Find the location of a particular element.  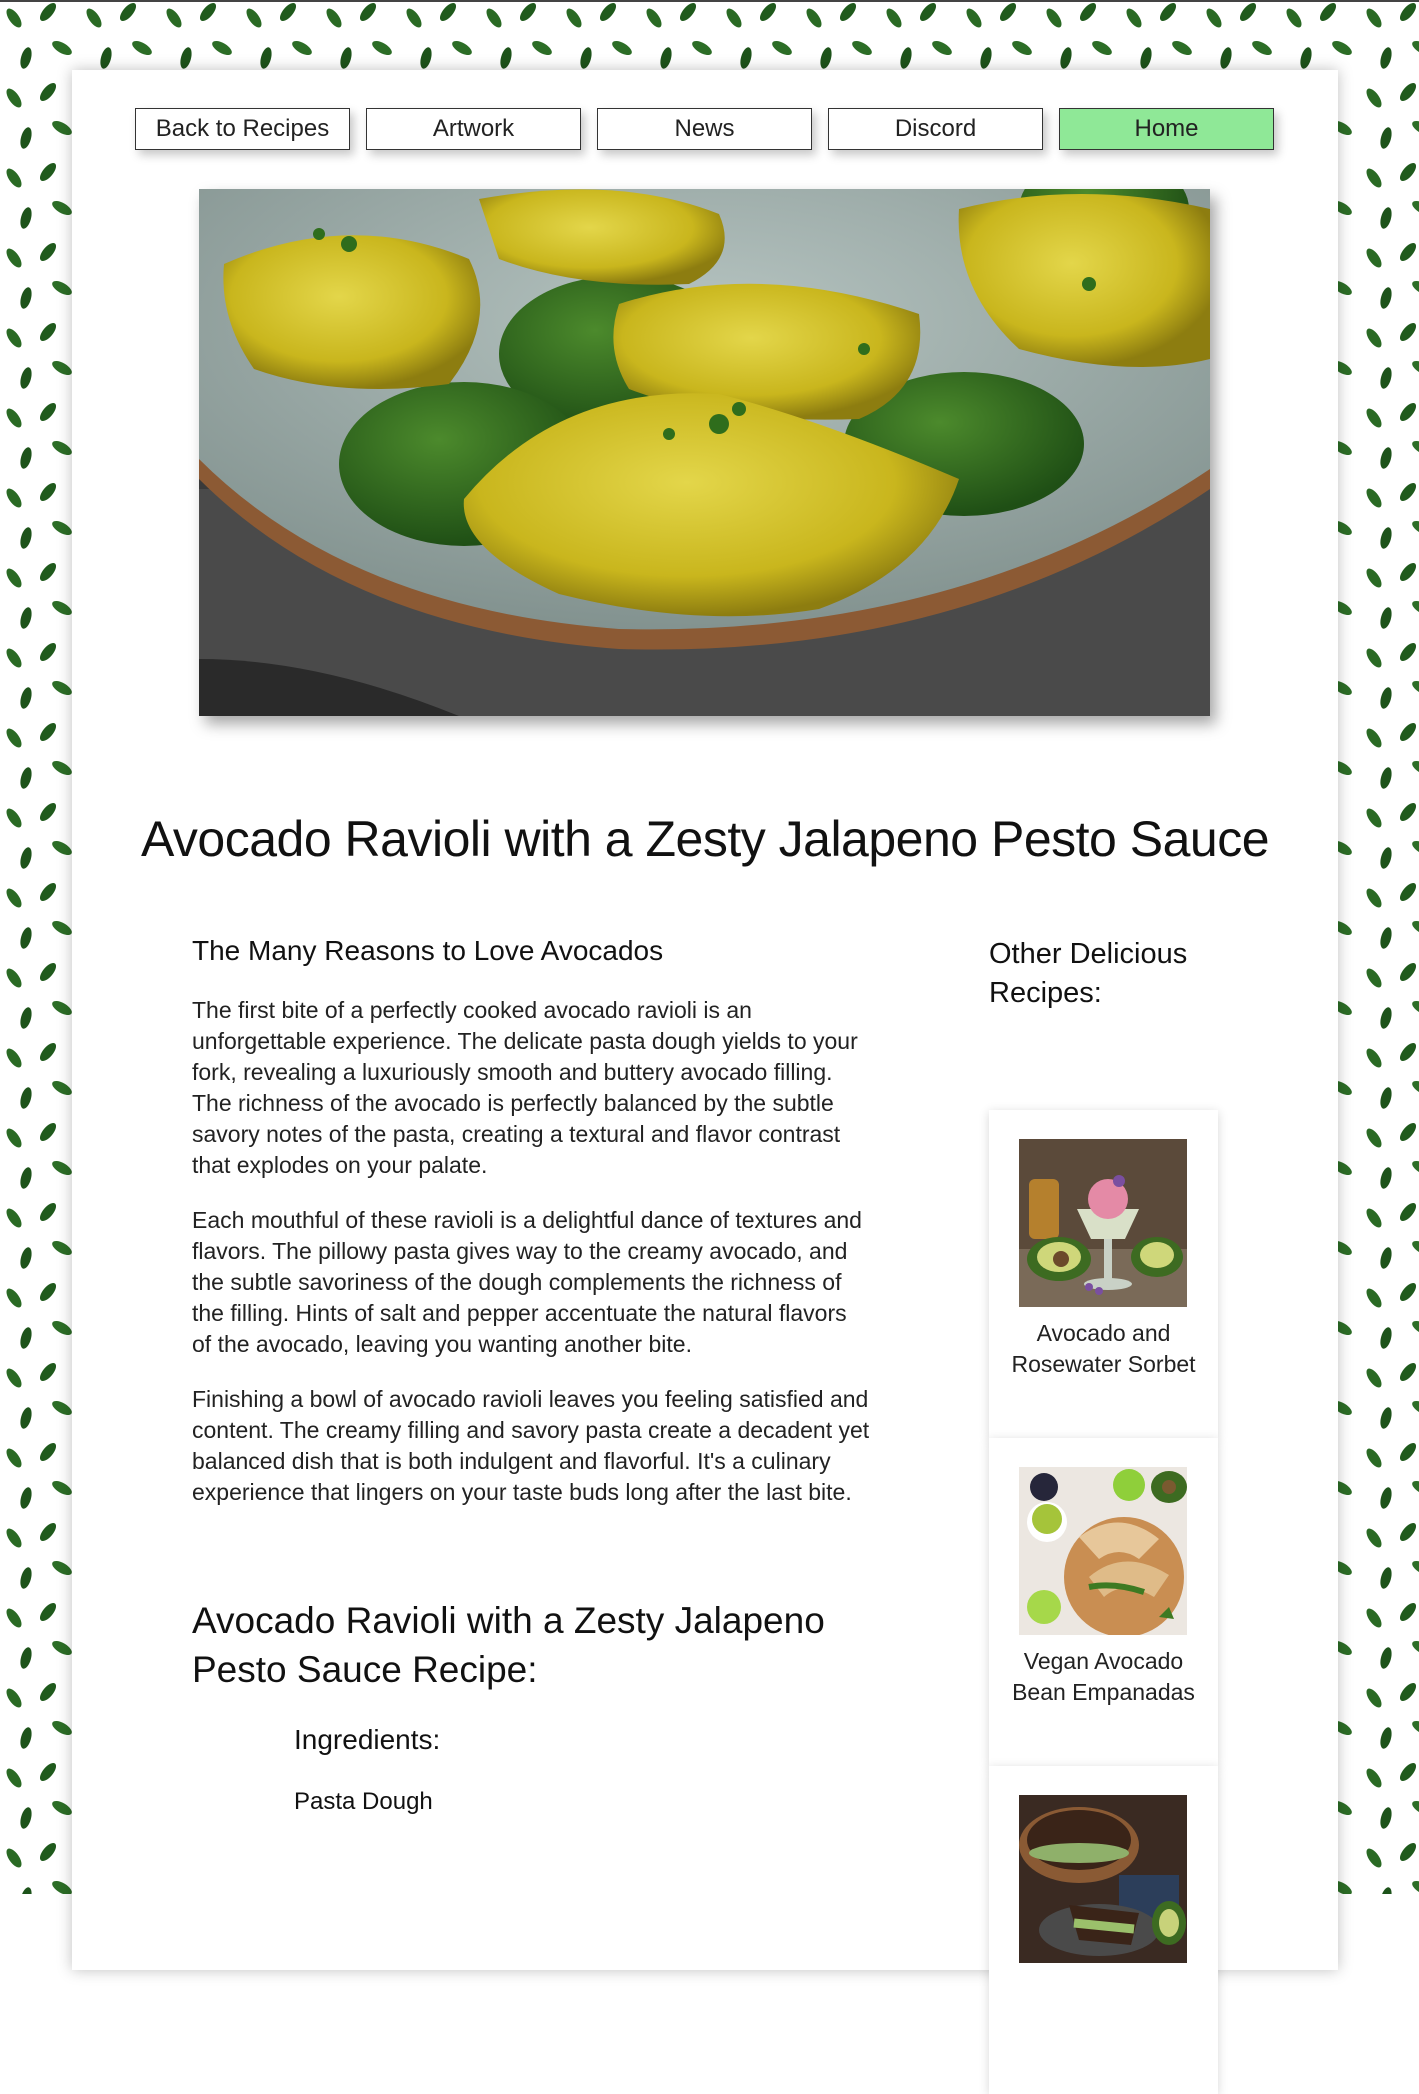

empanadas-thumbnail is located at coordinates (1103, 1551).